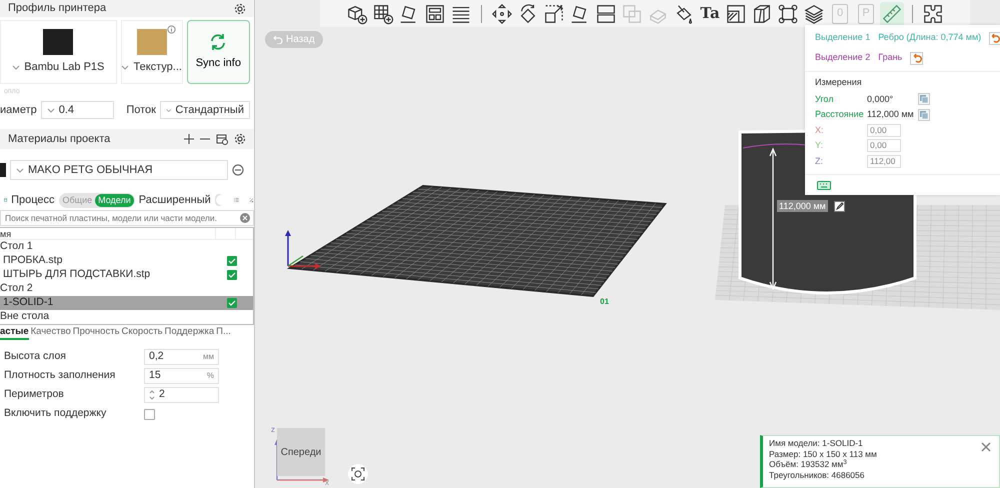  What do you see at coordinates (986, 447) in the screenshot?
I see `close-button` at bounding box center [986, 447].